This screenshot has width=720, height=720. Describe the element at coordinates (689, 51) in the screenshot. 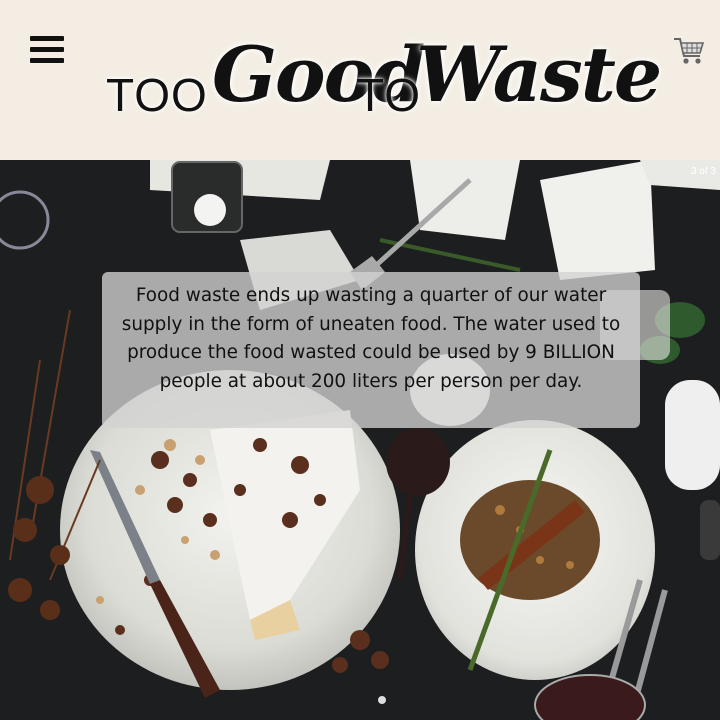

I see `shopping-cart-icon` at that location.